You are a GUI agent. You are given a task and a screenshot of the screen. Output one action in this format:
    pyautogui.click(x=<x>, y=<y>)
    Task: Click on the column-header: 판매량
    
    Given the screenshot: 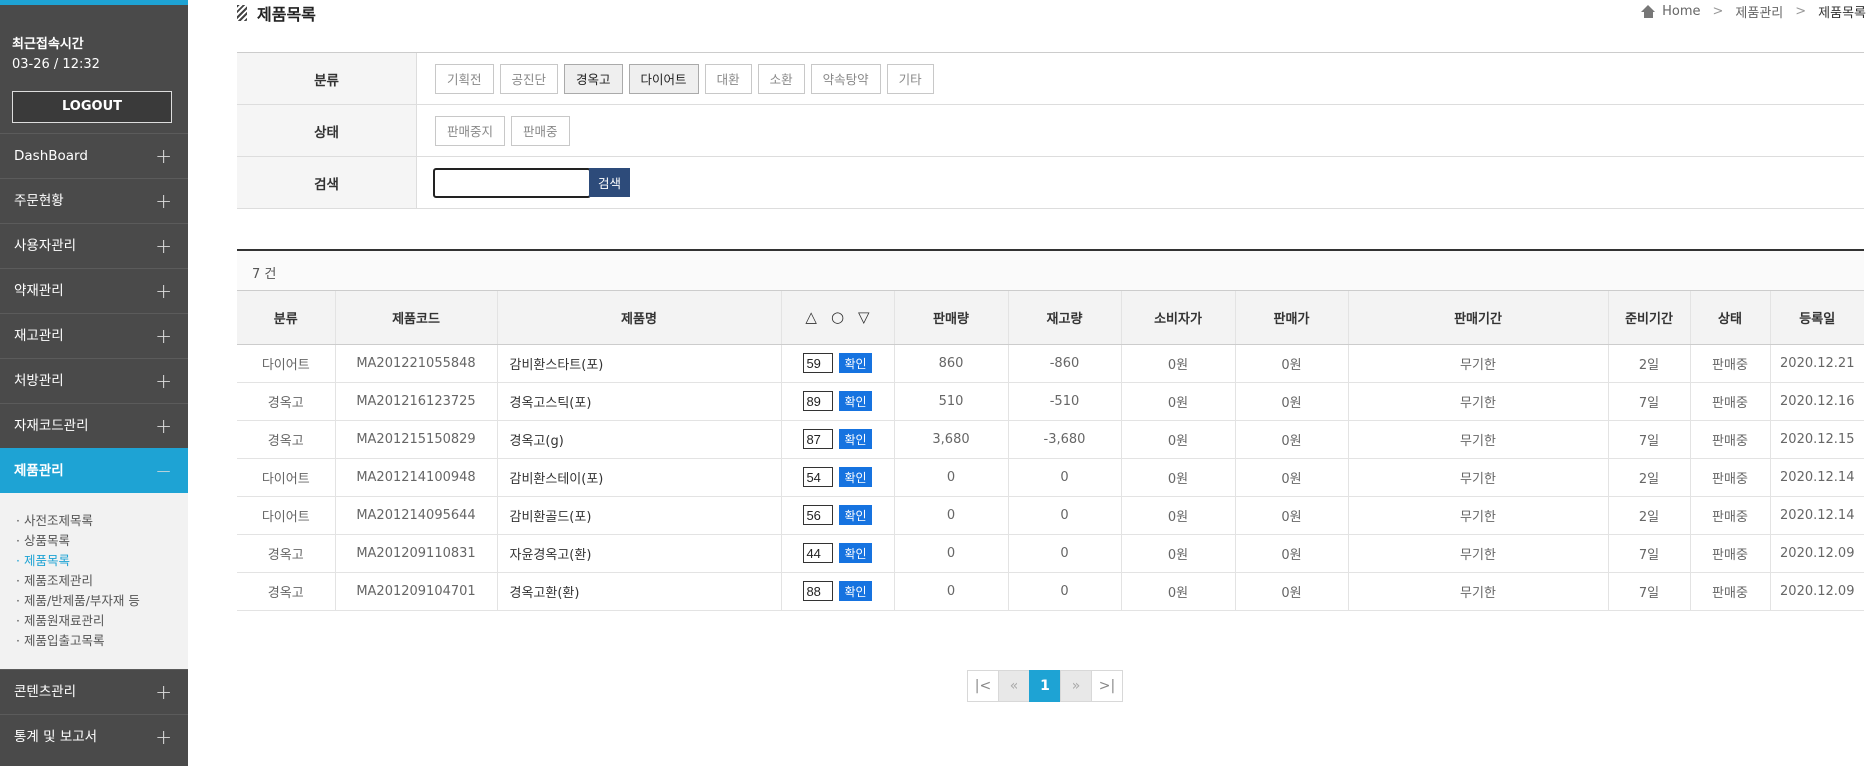 What is the action you would take?
    pyautogui.click(x=951, y=318)
    